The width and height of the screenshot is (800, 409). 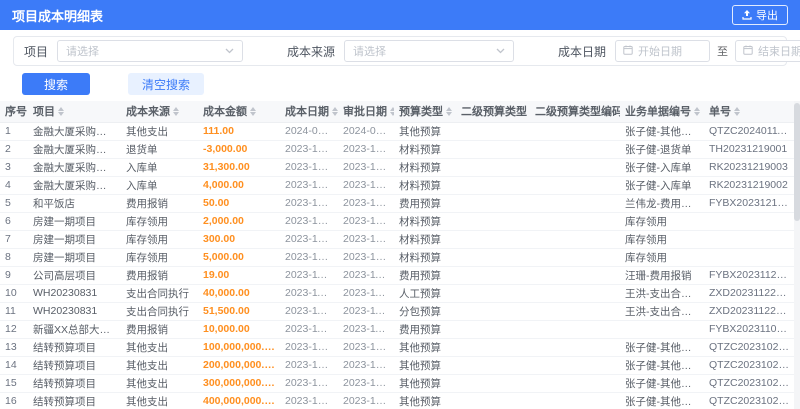 I want to click on column-header-sub-budget-type: 二级预算类型, so click(x=493, y=112).